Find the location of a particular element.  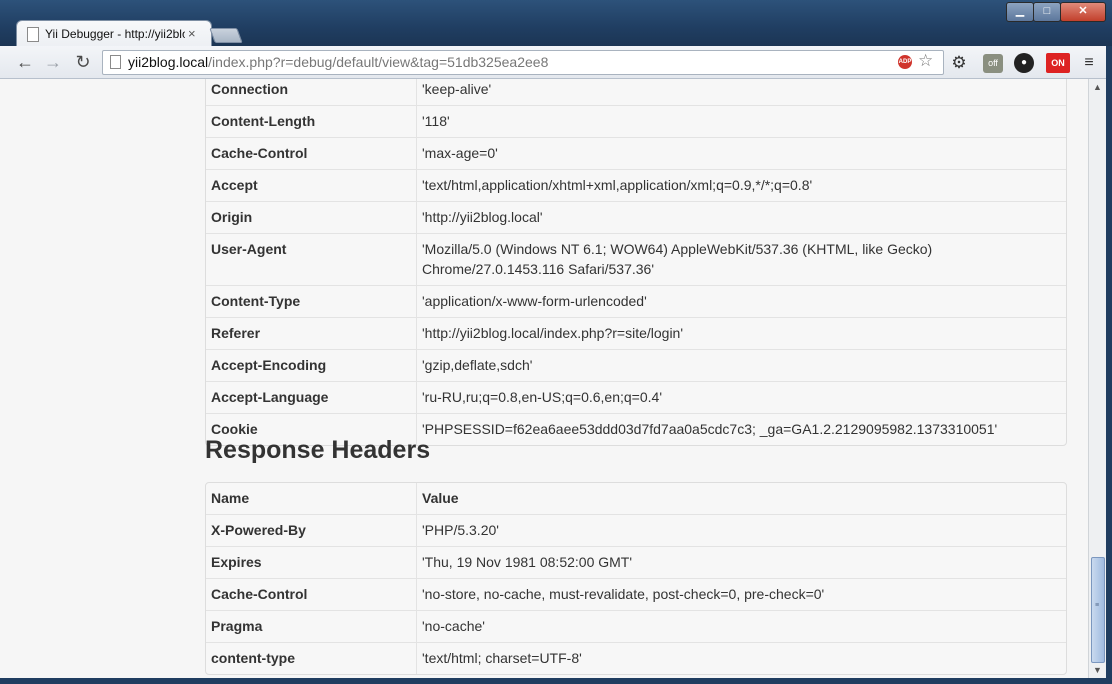

tab-title: Yii Debugger - http://yii2blog is located at coordinates (115, 34).